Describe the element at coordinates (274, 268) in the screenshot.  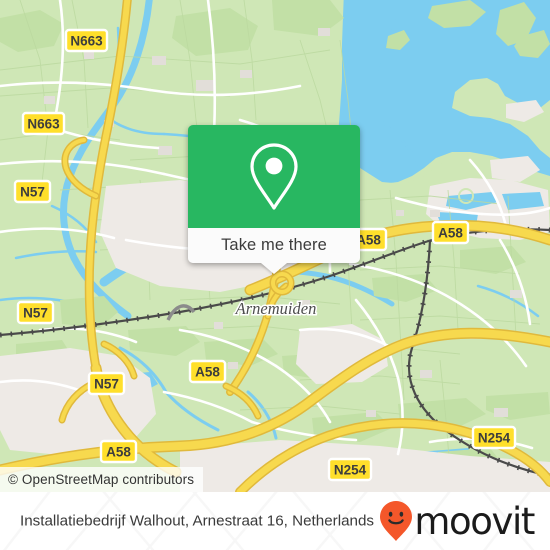
I see `card-pointer-triangle` at that location.